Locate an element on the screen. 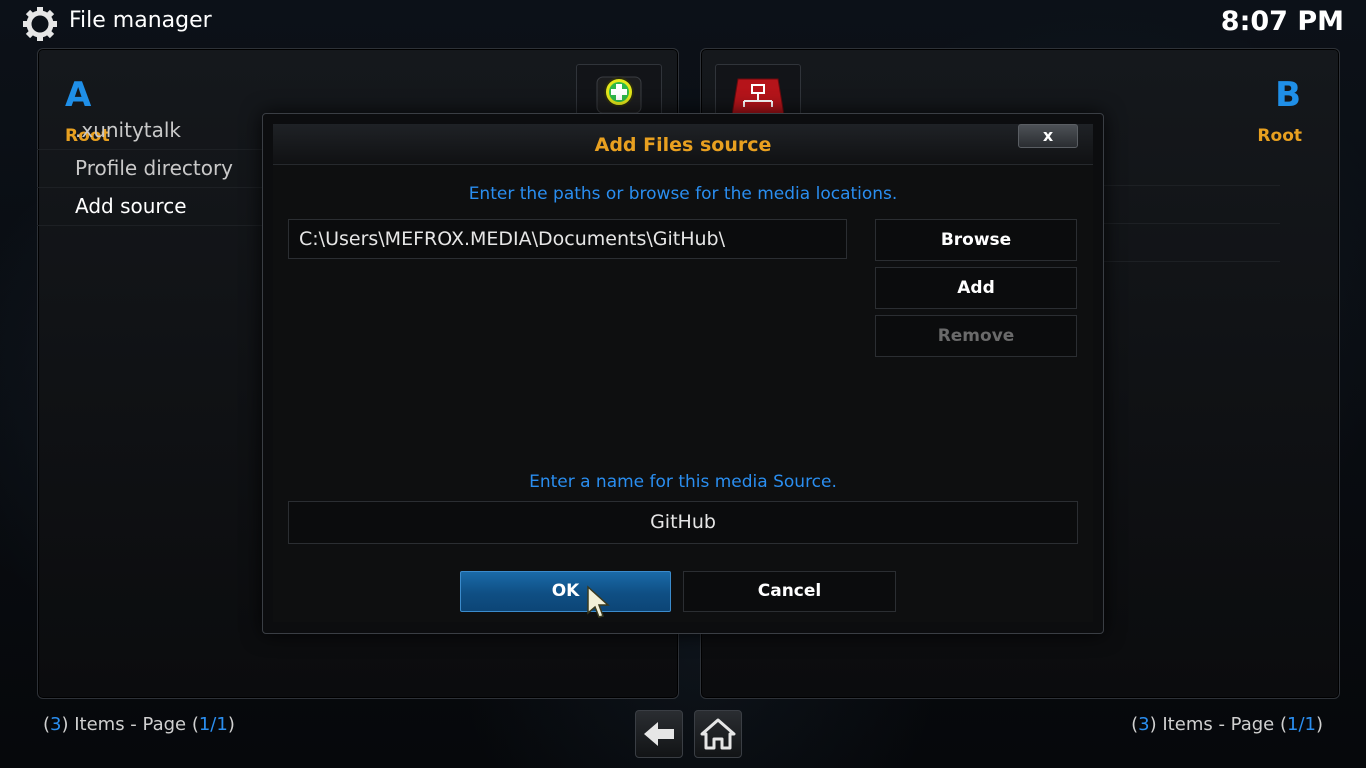 The height and width of the screenshot is (768, 1366). browse-button: Browse is located at coordinates (976, 240).